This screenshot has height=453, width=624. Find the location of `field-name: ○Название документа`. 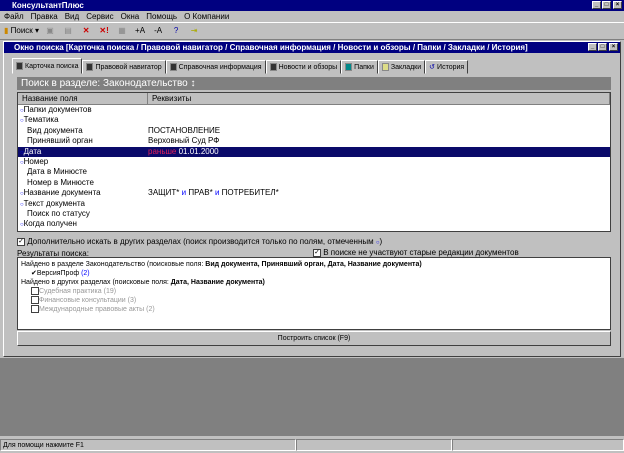

field-name: ○Название документа is located at coordinates (60, 193).